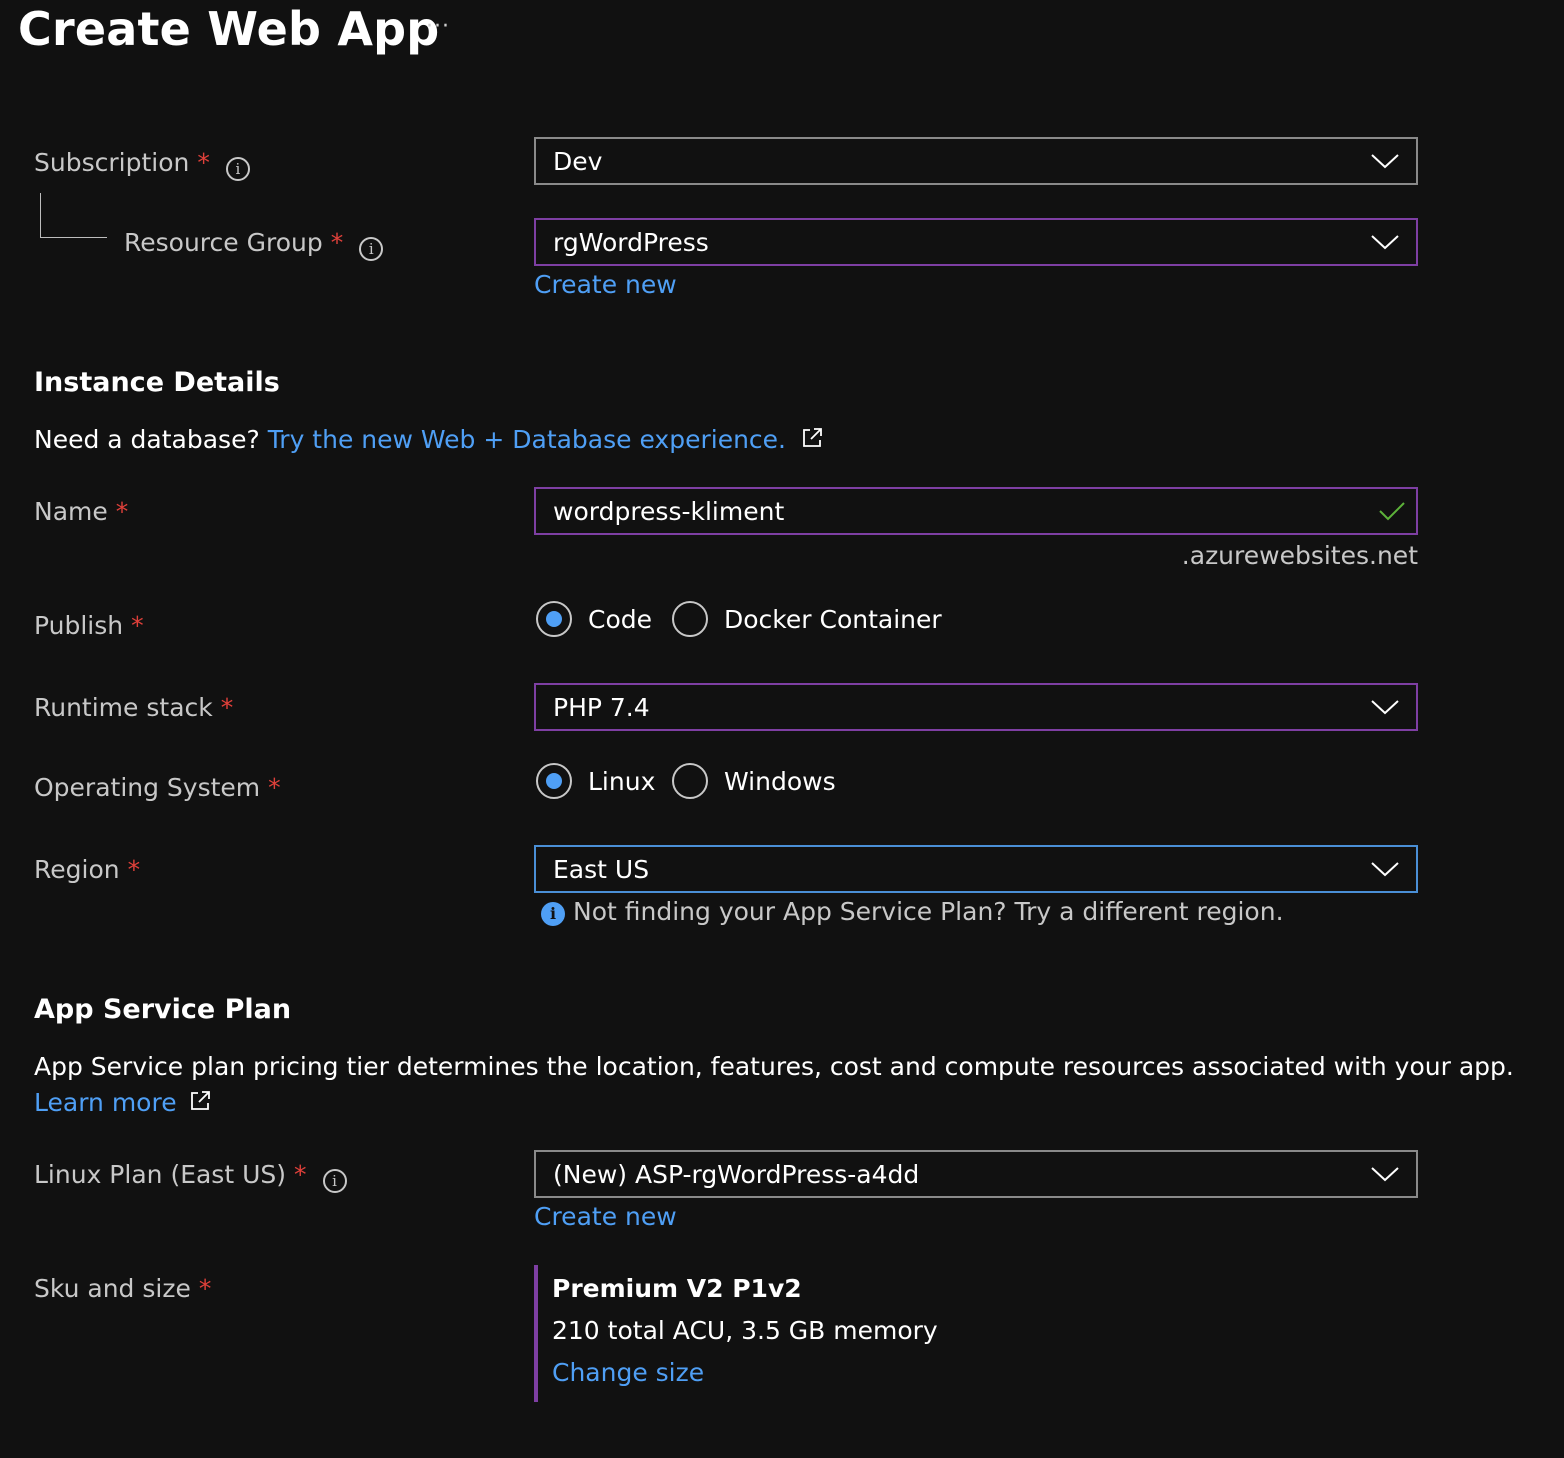 Image resolution: width=1564 pixels, height=1458 pixels. Describe the element at coordinates (745, 1330) in the screenshot. I see `sku-details: 210 total ACU, 3.5 GB memory` at that location.